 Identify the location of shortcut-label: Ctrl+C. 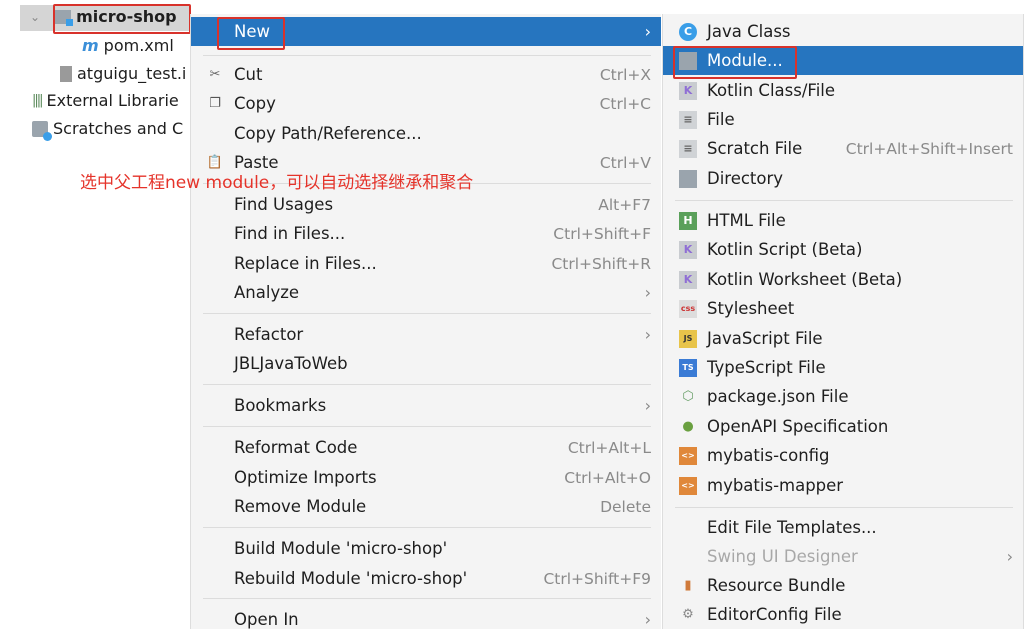
(625, 103).